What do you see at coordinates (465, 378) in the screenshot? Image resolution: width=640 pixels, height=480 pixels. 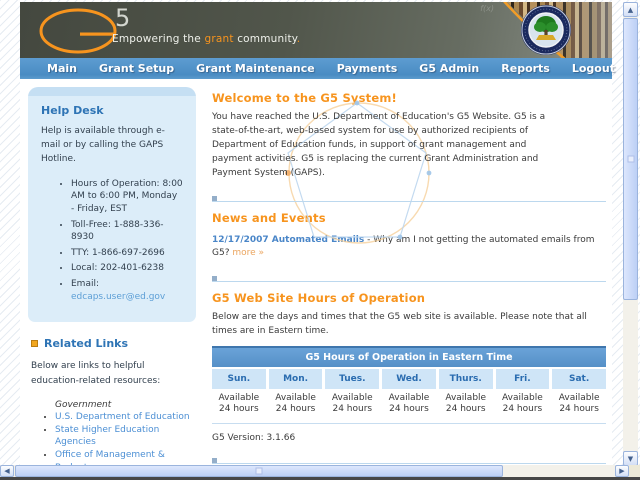 I see `day-header: Thurs.` at bounding box center [465, 378].